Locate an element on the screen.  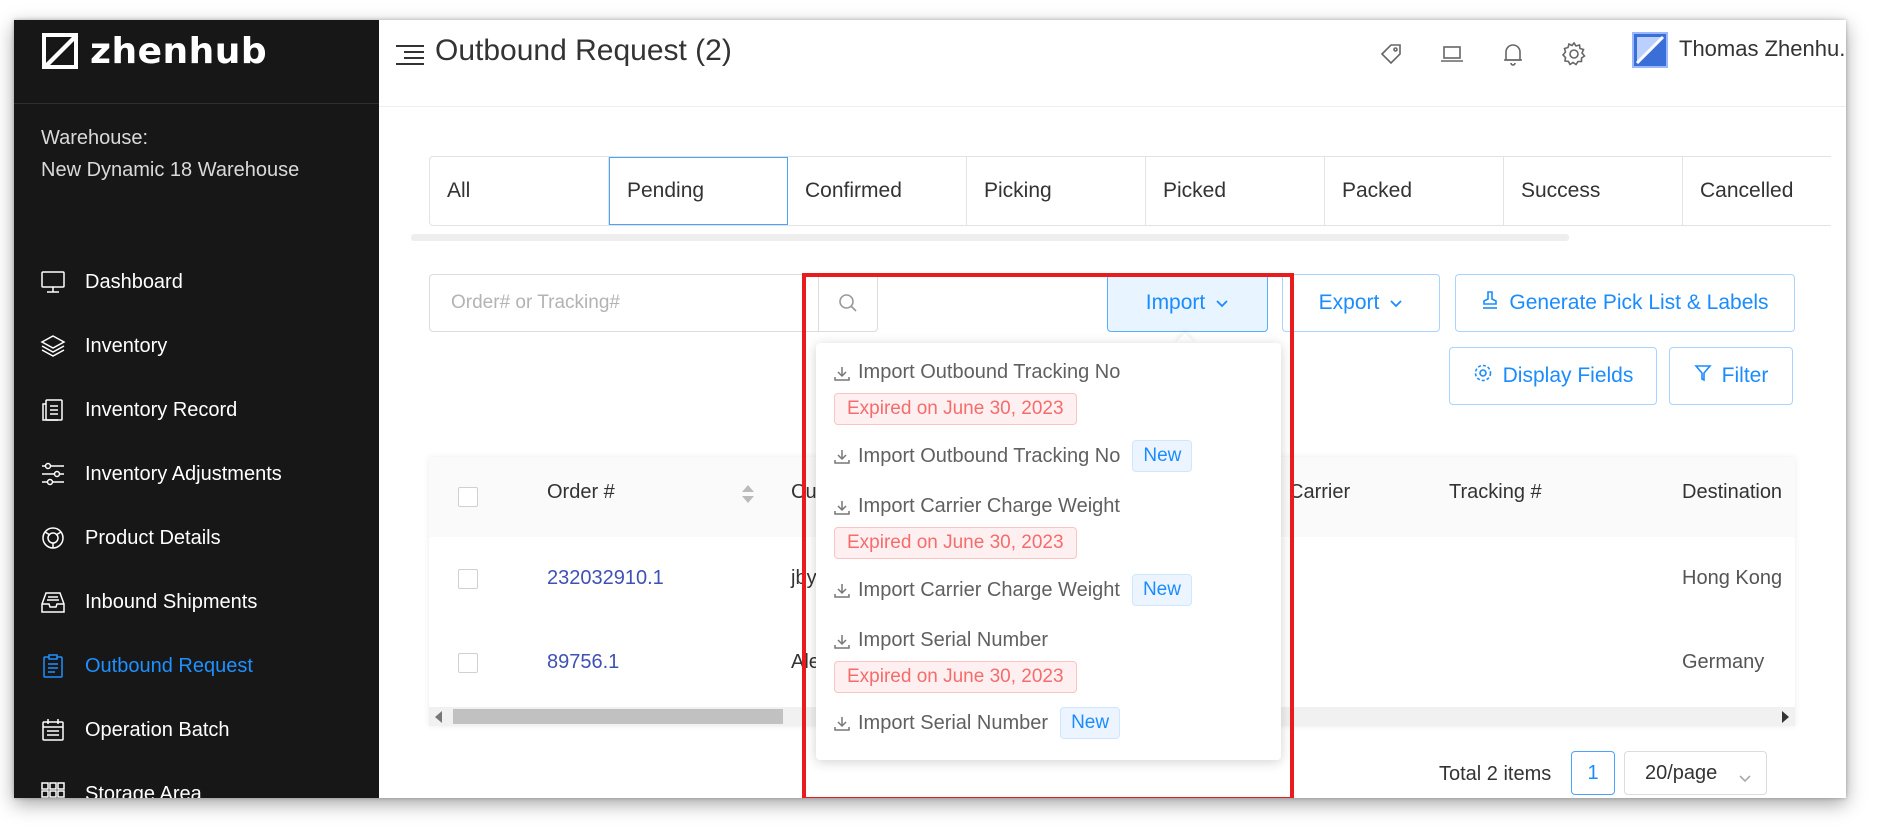
menu-item-import-serial-expired: Import Serial Number is located at coordinates (941, 640).